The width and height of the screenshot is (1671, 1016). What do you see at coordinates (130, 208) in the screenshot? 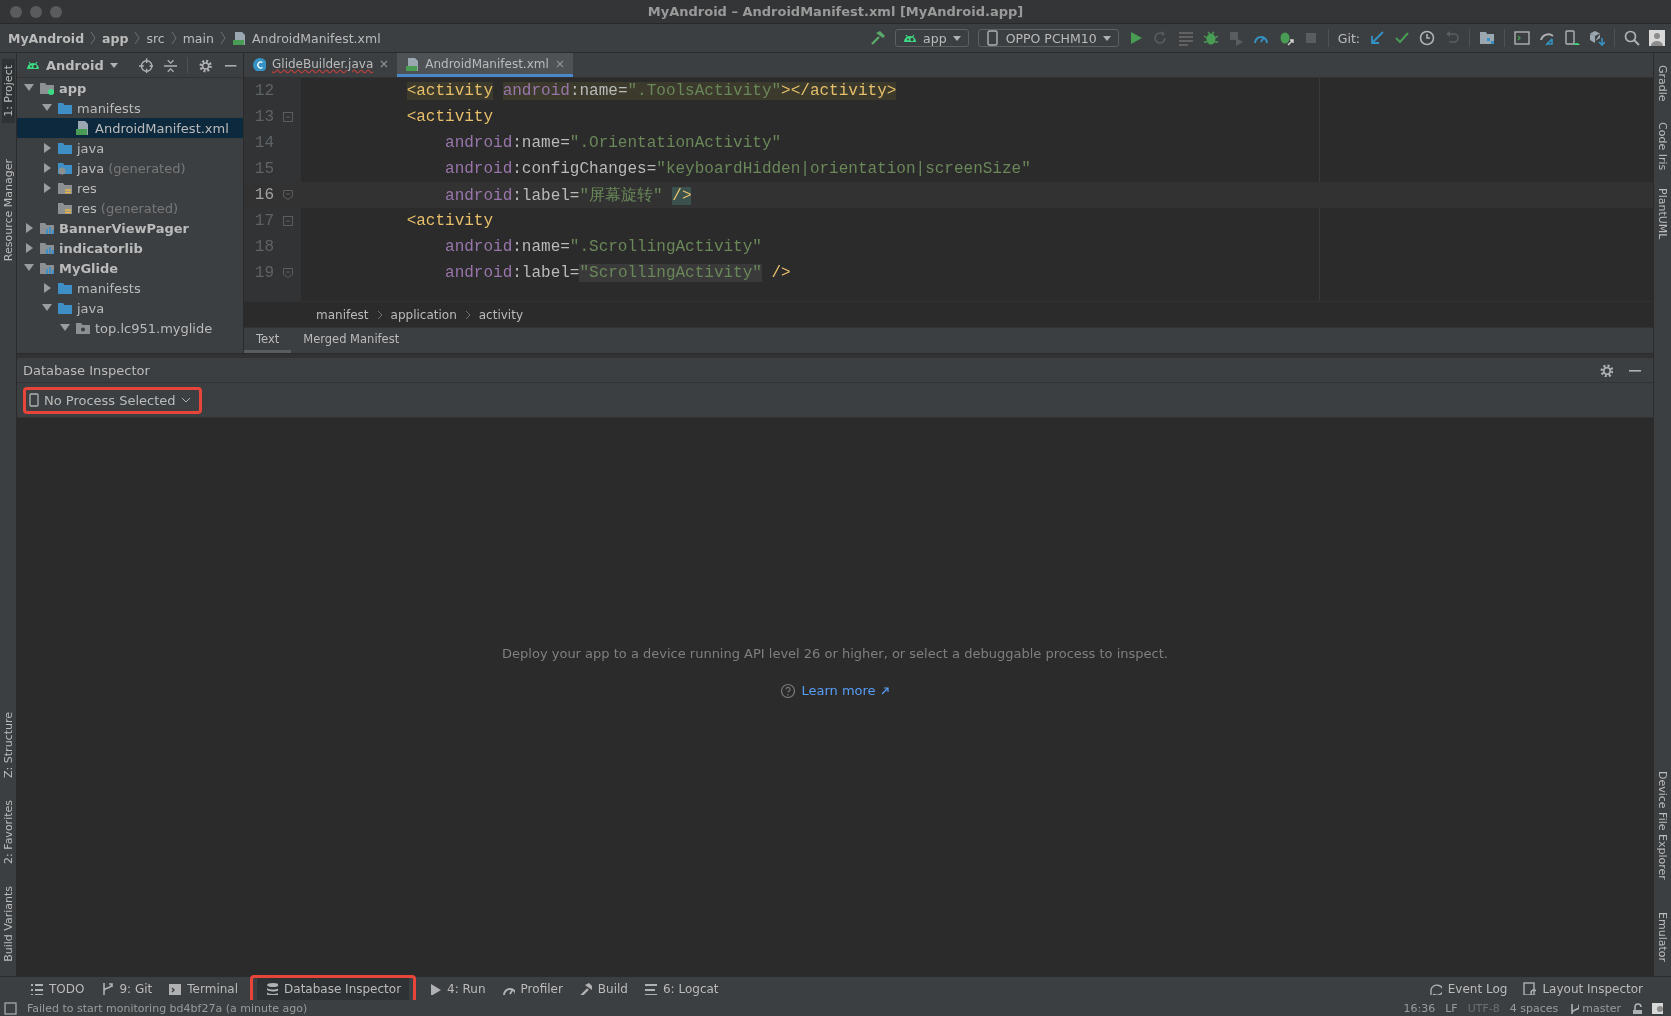
I see `tree-item: res (generated)` at bounding box center [130, 208].